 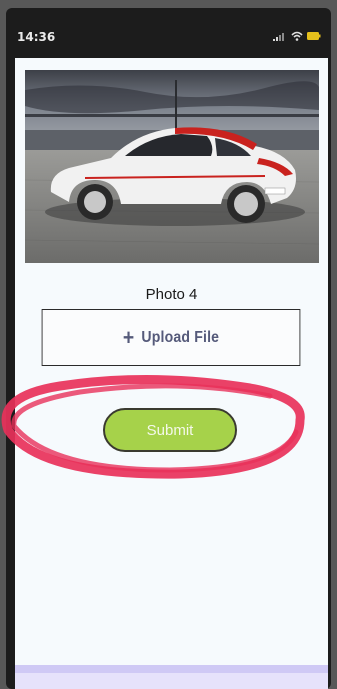 I want to click on battery-icon, so click(x=314, y=36).